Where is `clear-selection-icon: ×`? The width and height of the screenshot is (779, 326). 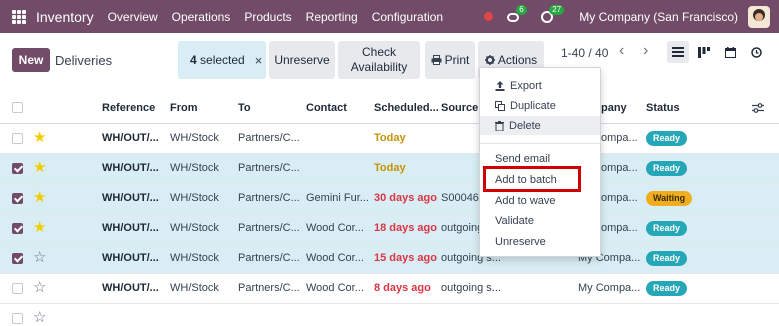 clear-selection-icon: × is located at coordinates (259, 60).